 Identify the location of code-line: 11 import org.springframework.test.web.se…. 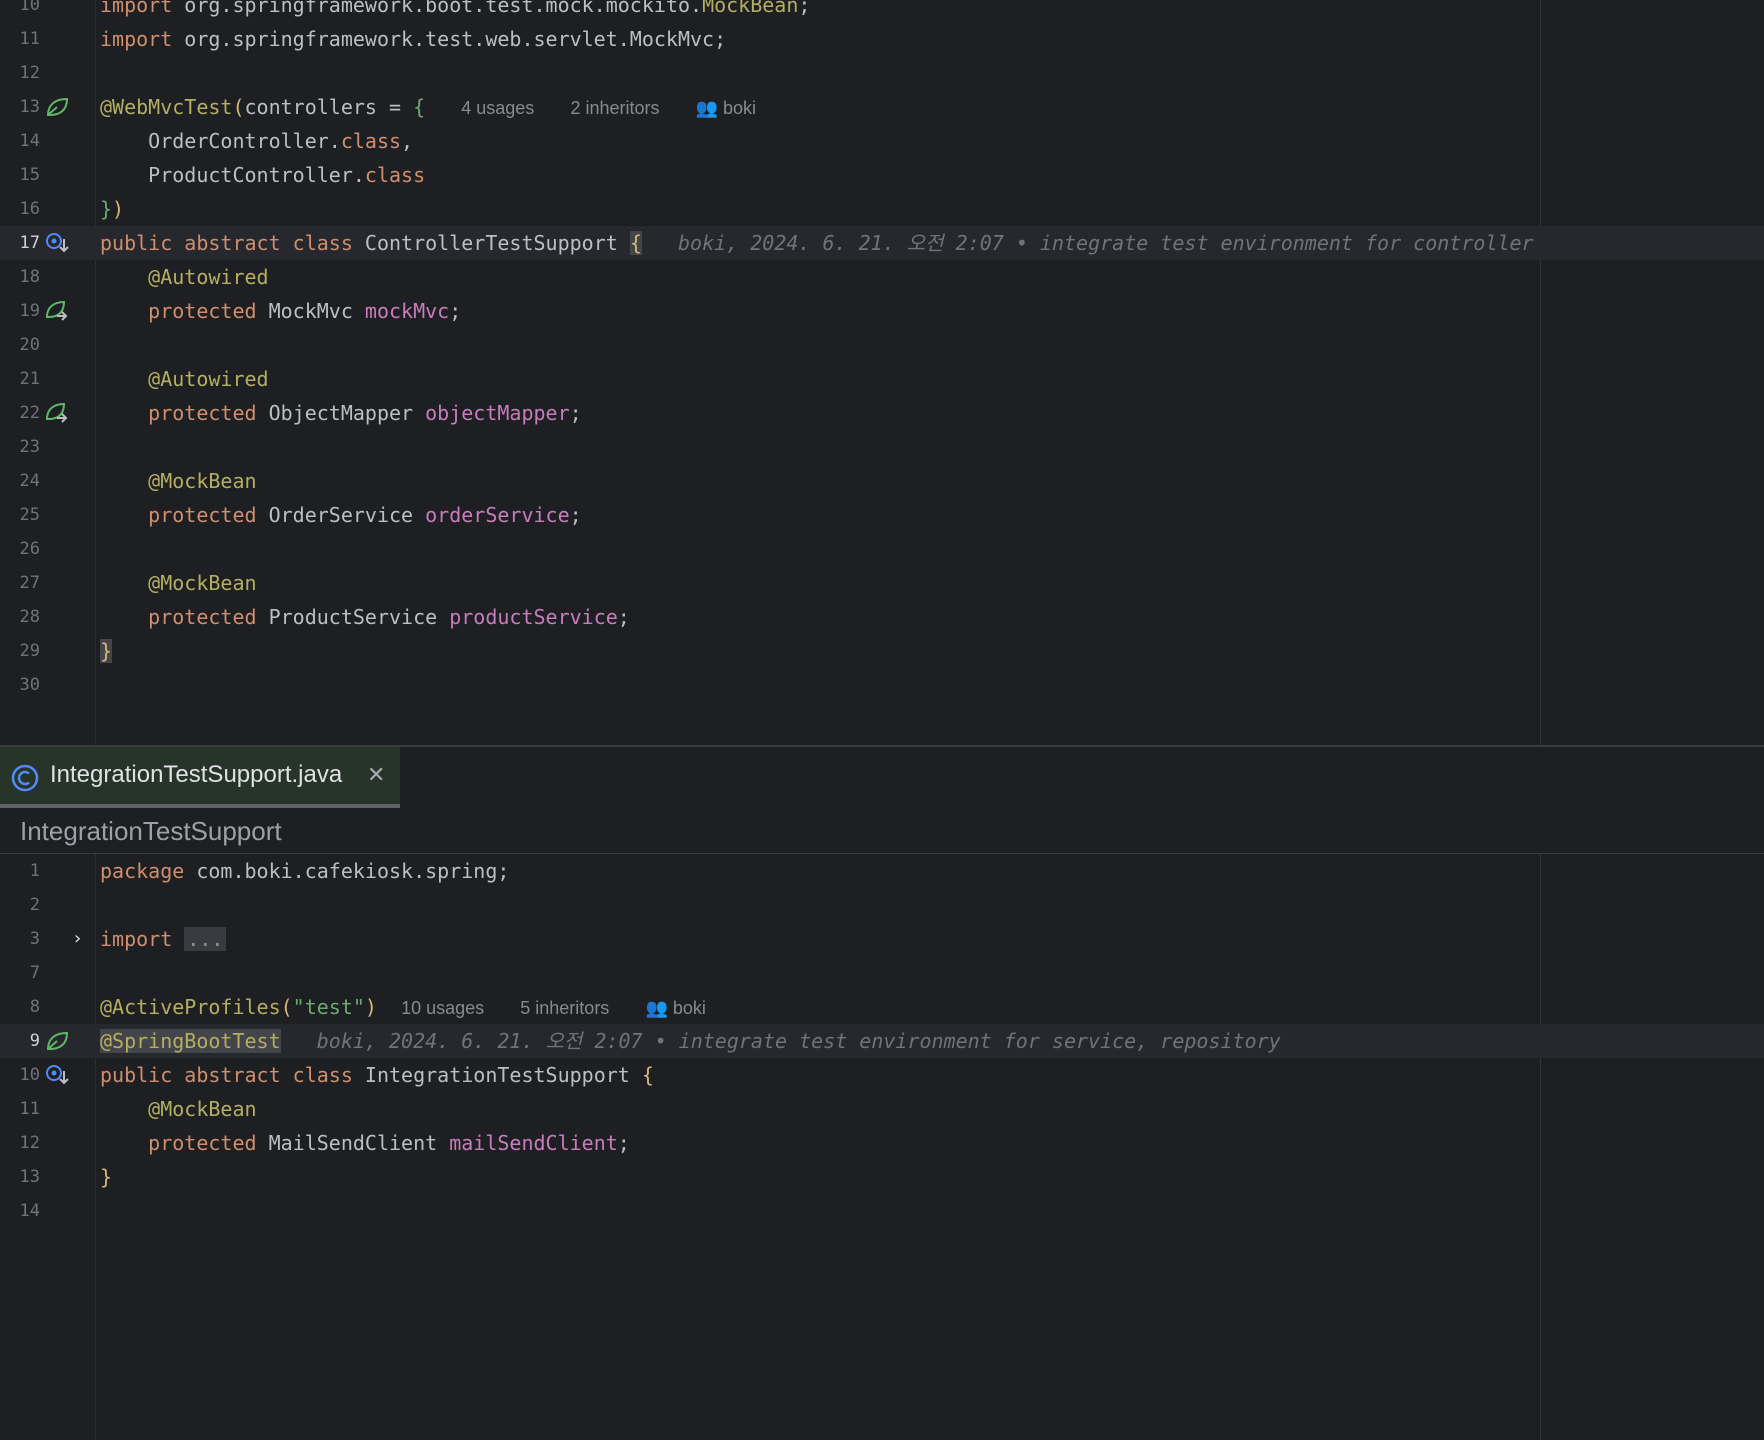
(882, 39).